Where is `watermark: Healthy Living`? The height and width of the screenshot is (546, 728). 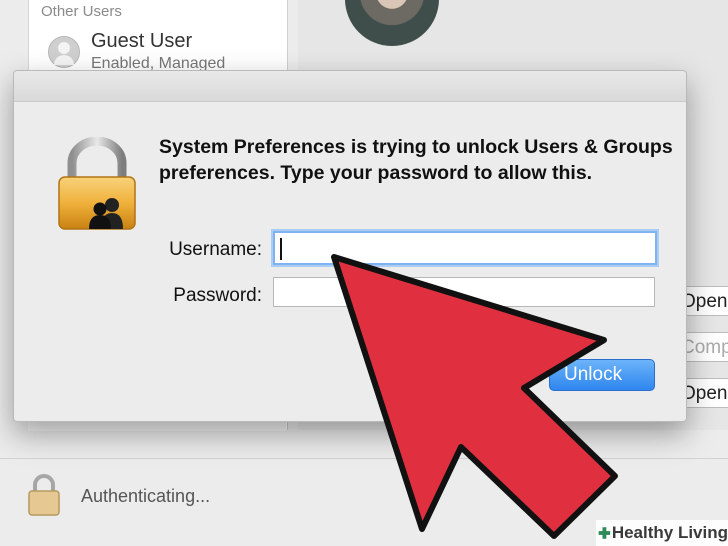
watermark: Healthy Living is located at coordinates (662, 533).